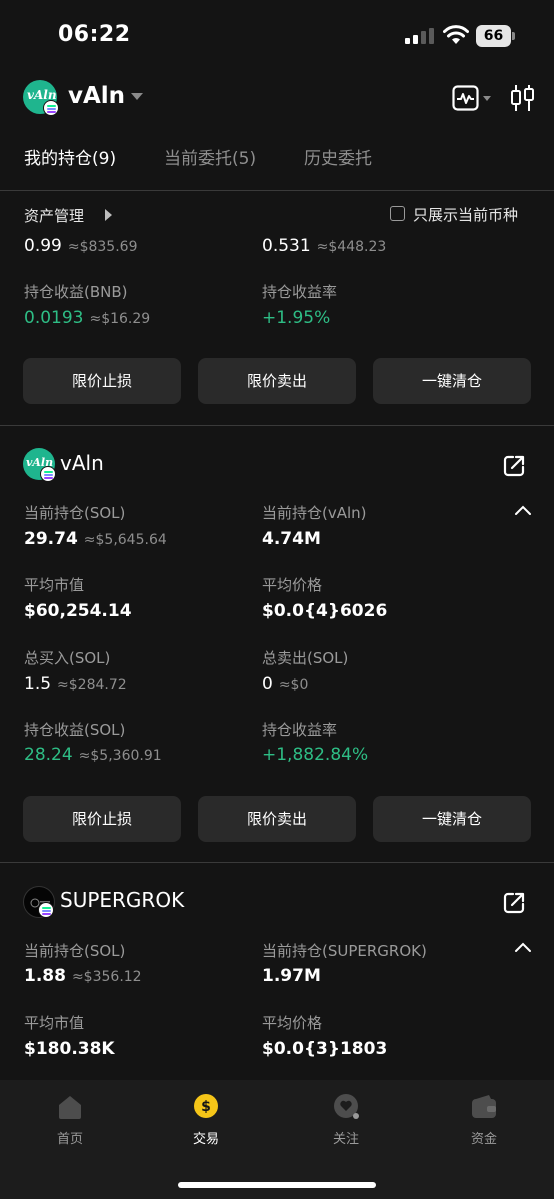  I want to click on asset-management-link: 资产管理, so click(54, 215).